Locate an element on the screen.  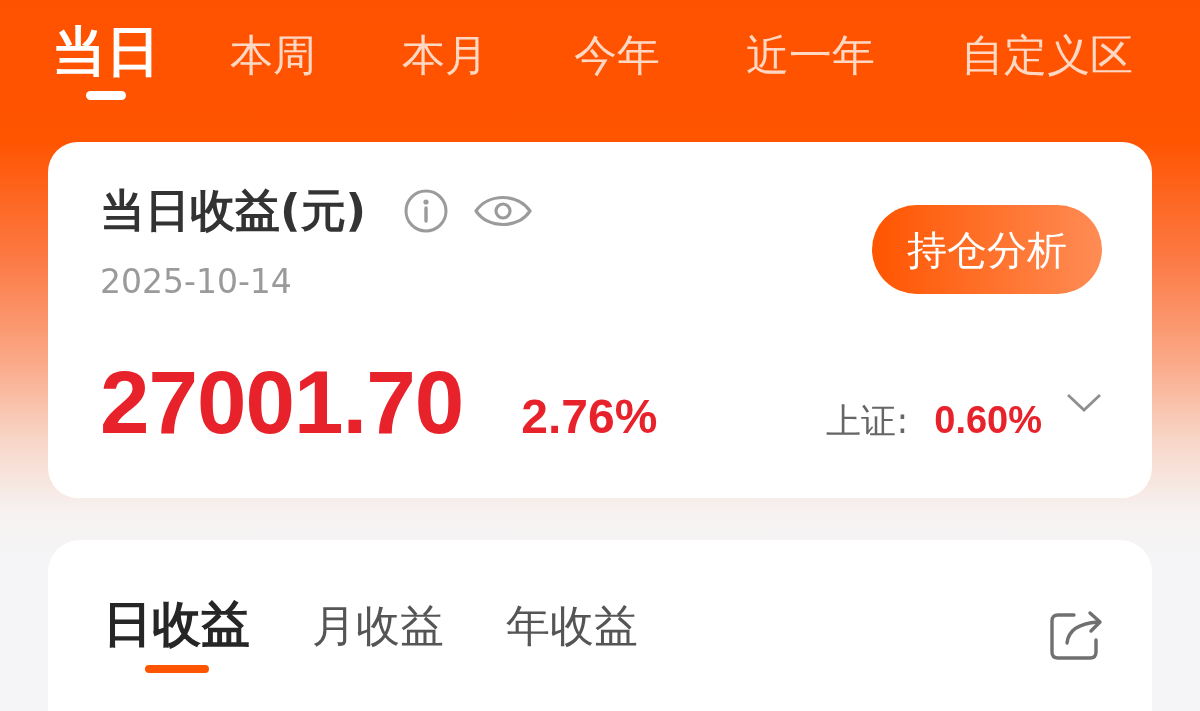
index-label: 上证: is located at coordinates (867, 421).